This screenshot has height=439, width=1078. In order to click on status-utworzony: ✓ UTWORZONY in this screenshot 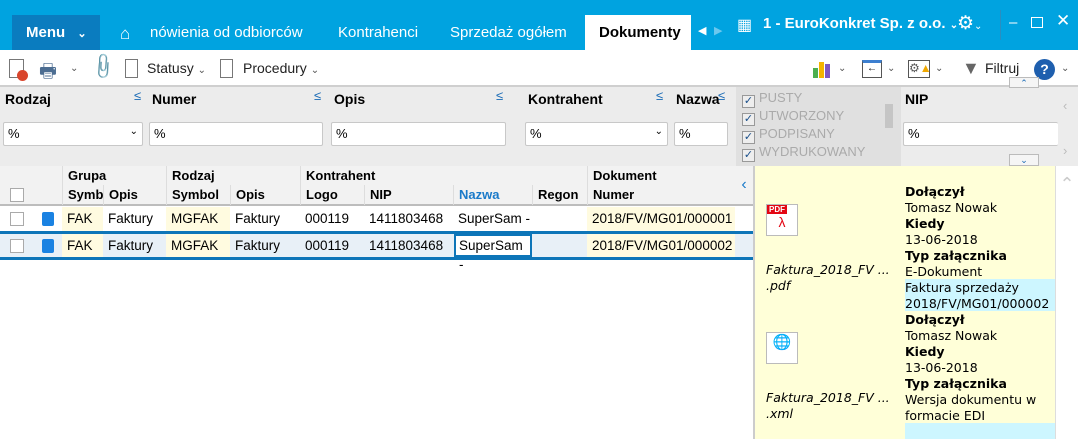, I will do `click(793, 116)`.